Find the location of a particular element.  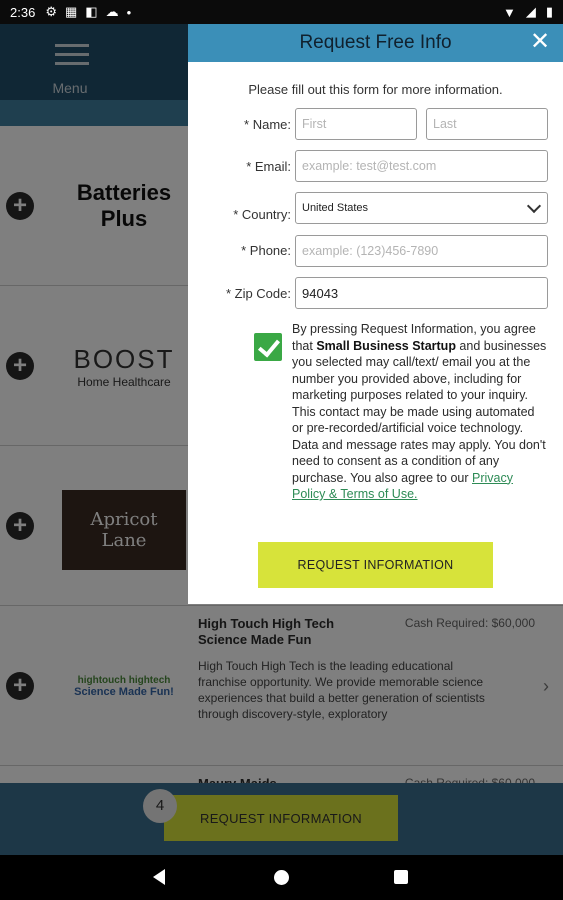

app-icon: ◧ is located at coordinates (91, 11).